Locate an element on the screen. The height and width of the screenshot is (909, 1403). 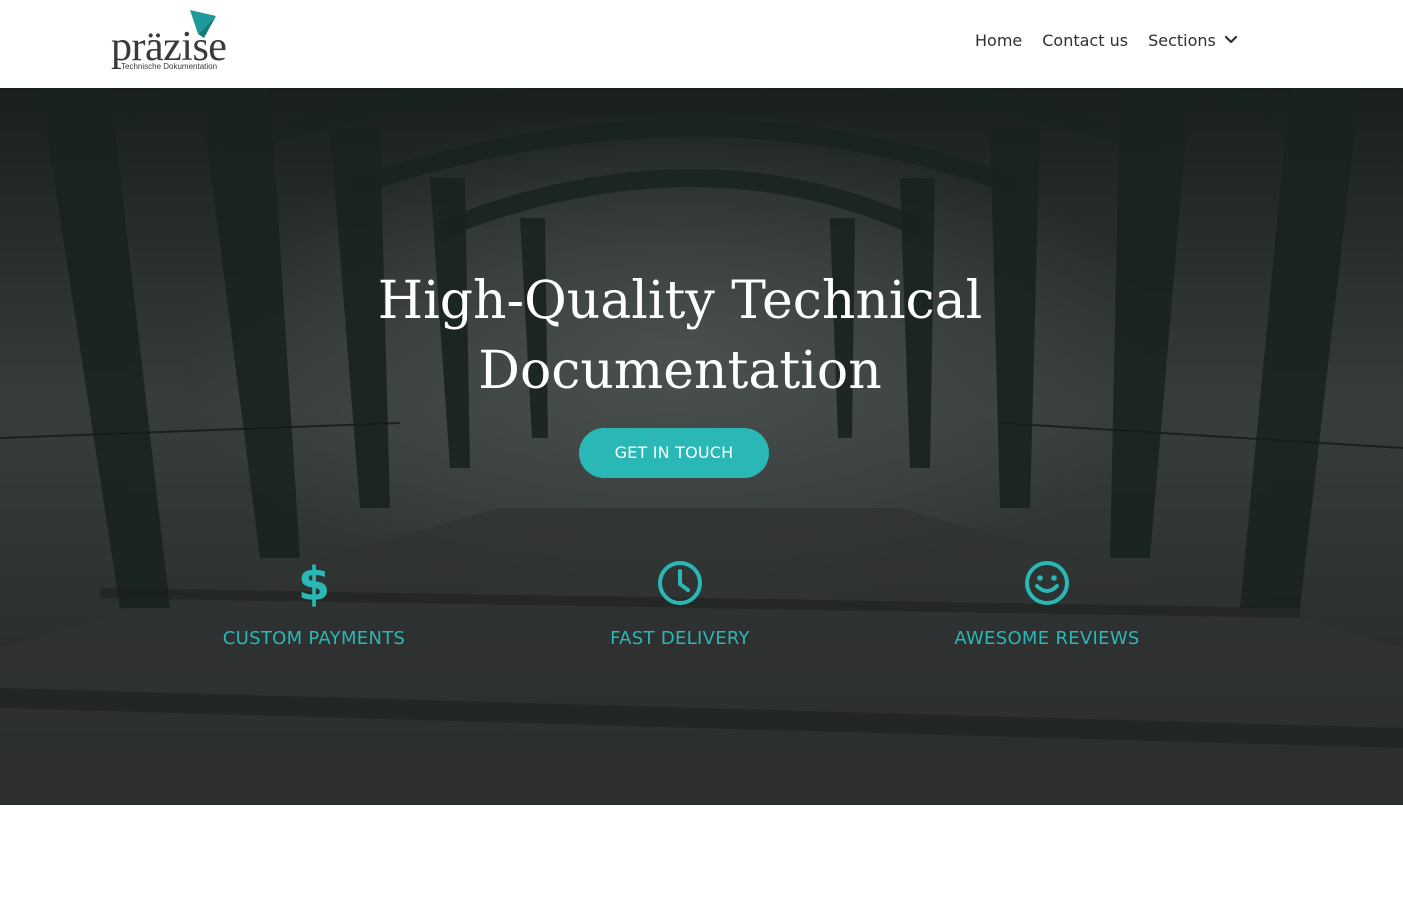
feature-awesome-reviews: AWESOME REVIEWS is located at coordinates (1047, 603).